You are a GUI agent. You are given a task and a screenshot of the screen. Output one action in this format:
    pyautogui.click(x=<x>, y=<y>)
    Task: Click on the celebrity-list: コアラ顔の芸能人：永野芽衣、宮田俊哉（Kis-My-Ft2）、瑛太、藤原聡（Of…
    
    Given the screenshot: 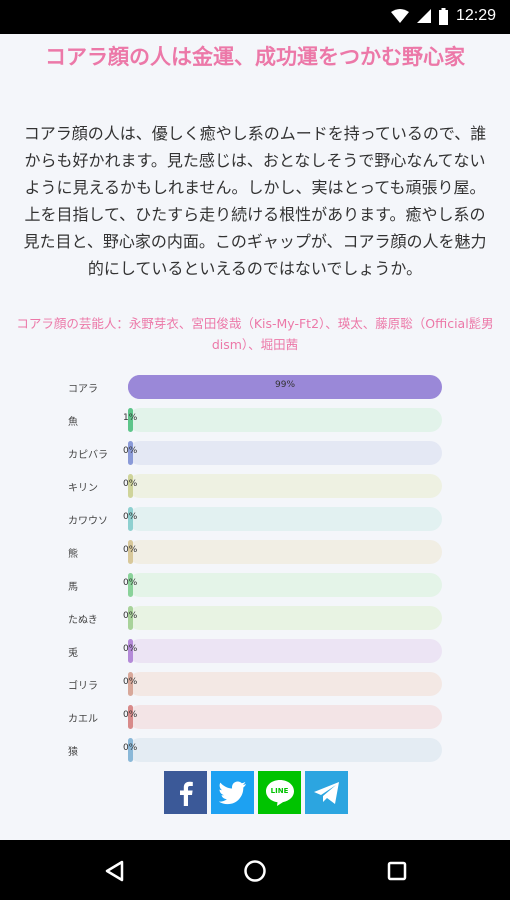 What is the action you would take?
    pyautogui.click(x=255, y=334)
    